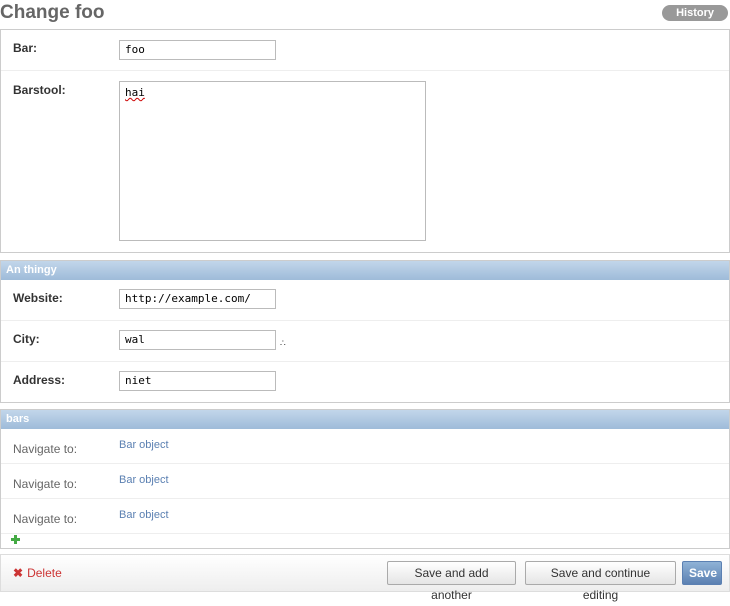 This screenshot has width=730, height=606. I want to click on thingy-fieldset-title: An thingy, so click(365, 270).